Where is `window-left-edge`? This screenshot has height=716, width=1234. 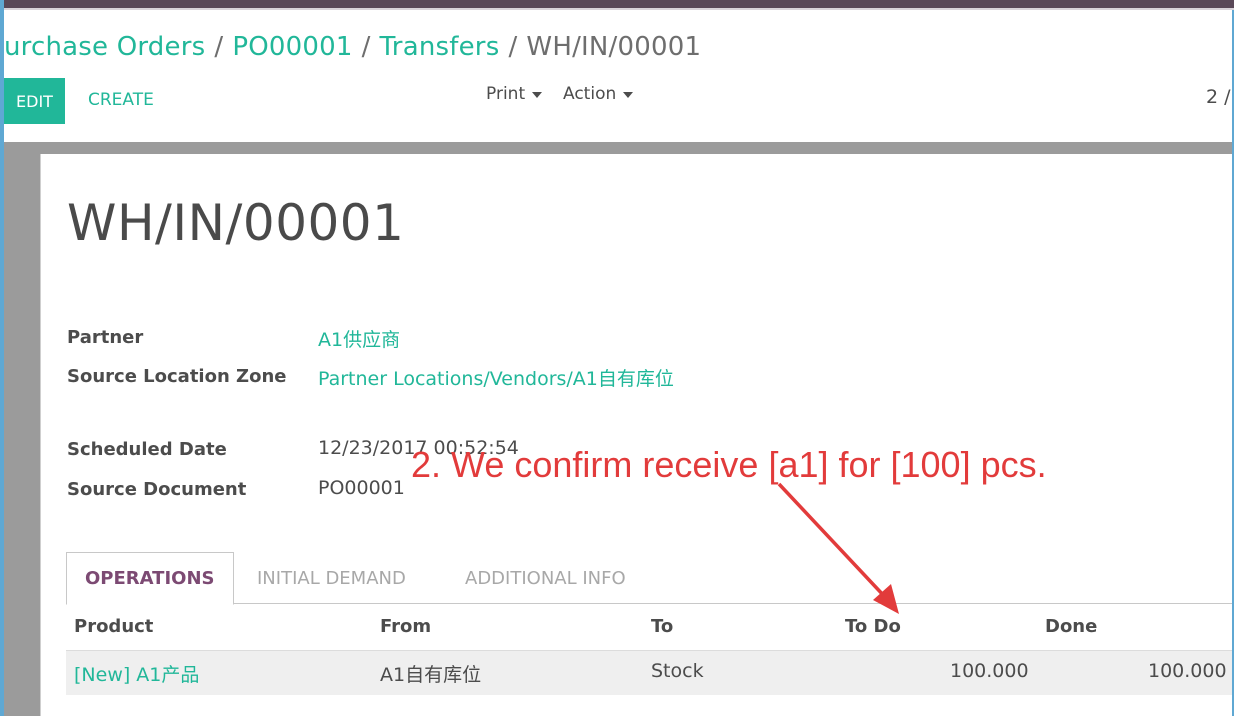 window-left-edge is located at coordinates (2, 358).